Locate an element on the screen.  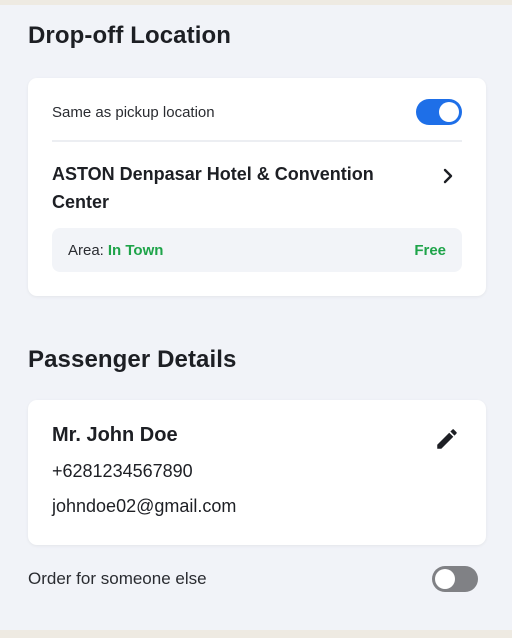
top-strip is located at coordinates (256, 2).